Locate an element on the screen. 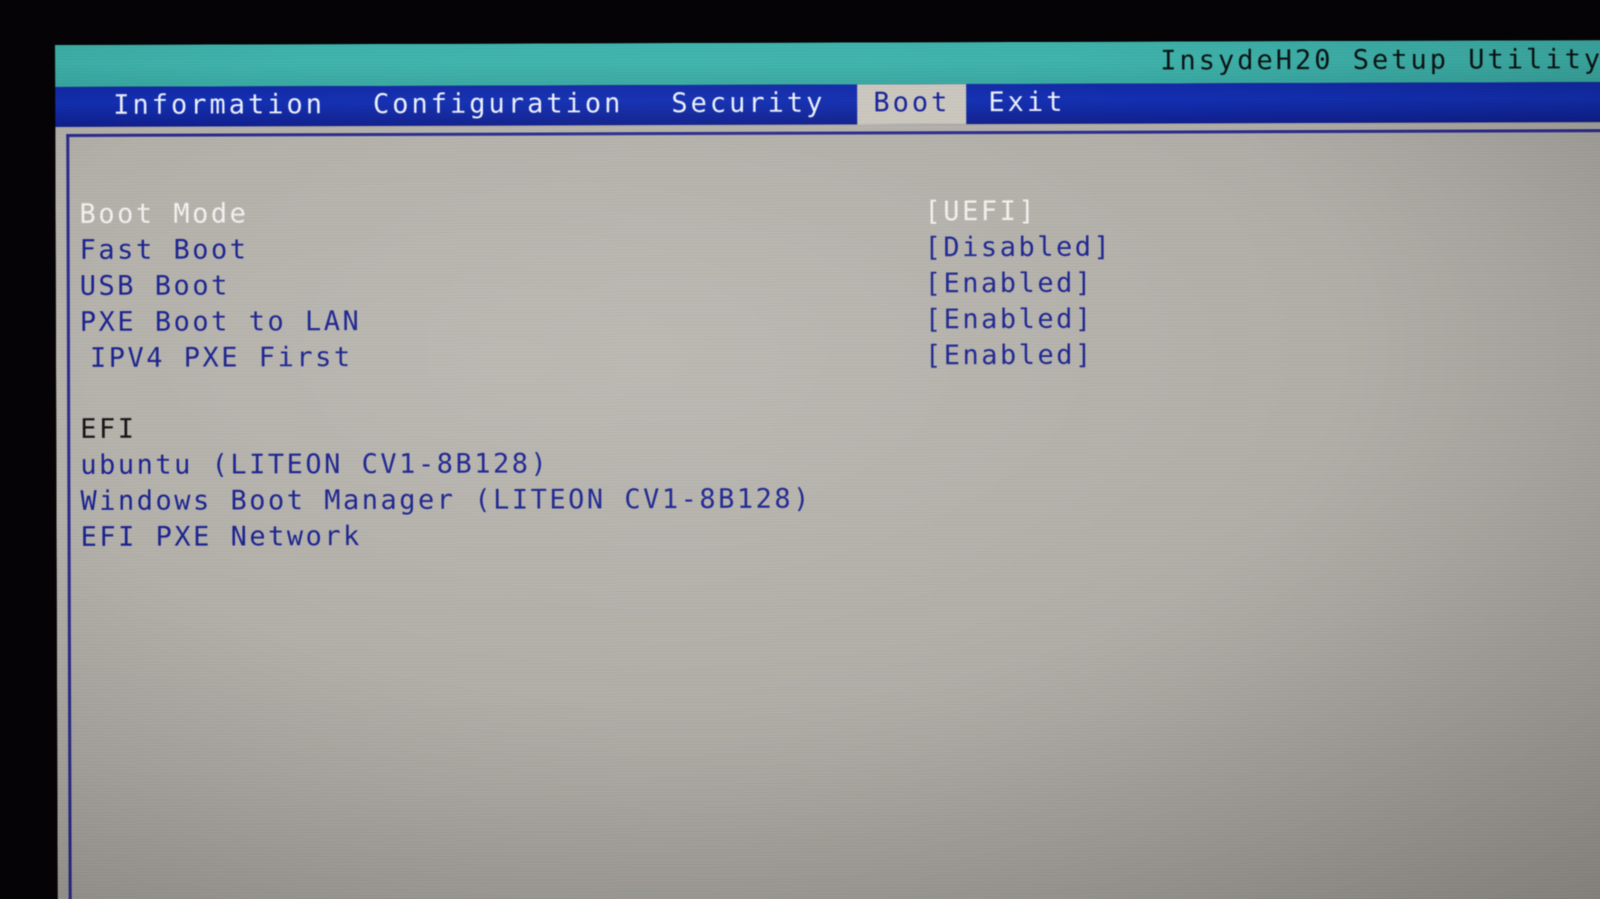 This screenshot has width=1600, height=899. setting-row-usb-boot: USB Boot [Enabled] is located at coordinates (810, 284).